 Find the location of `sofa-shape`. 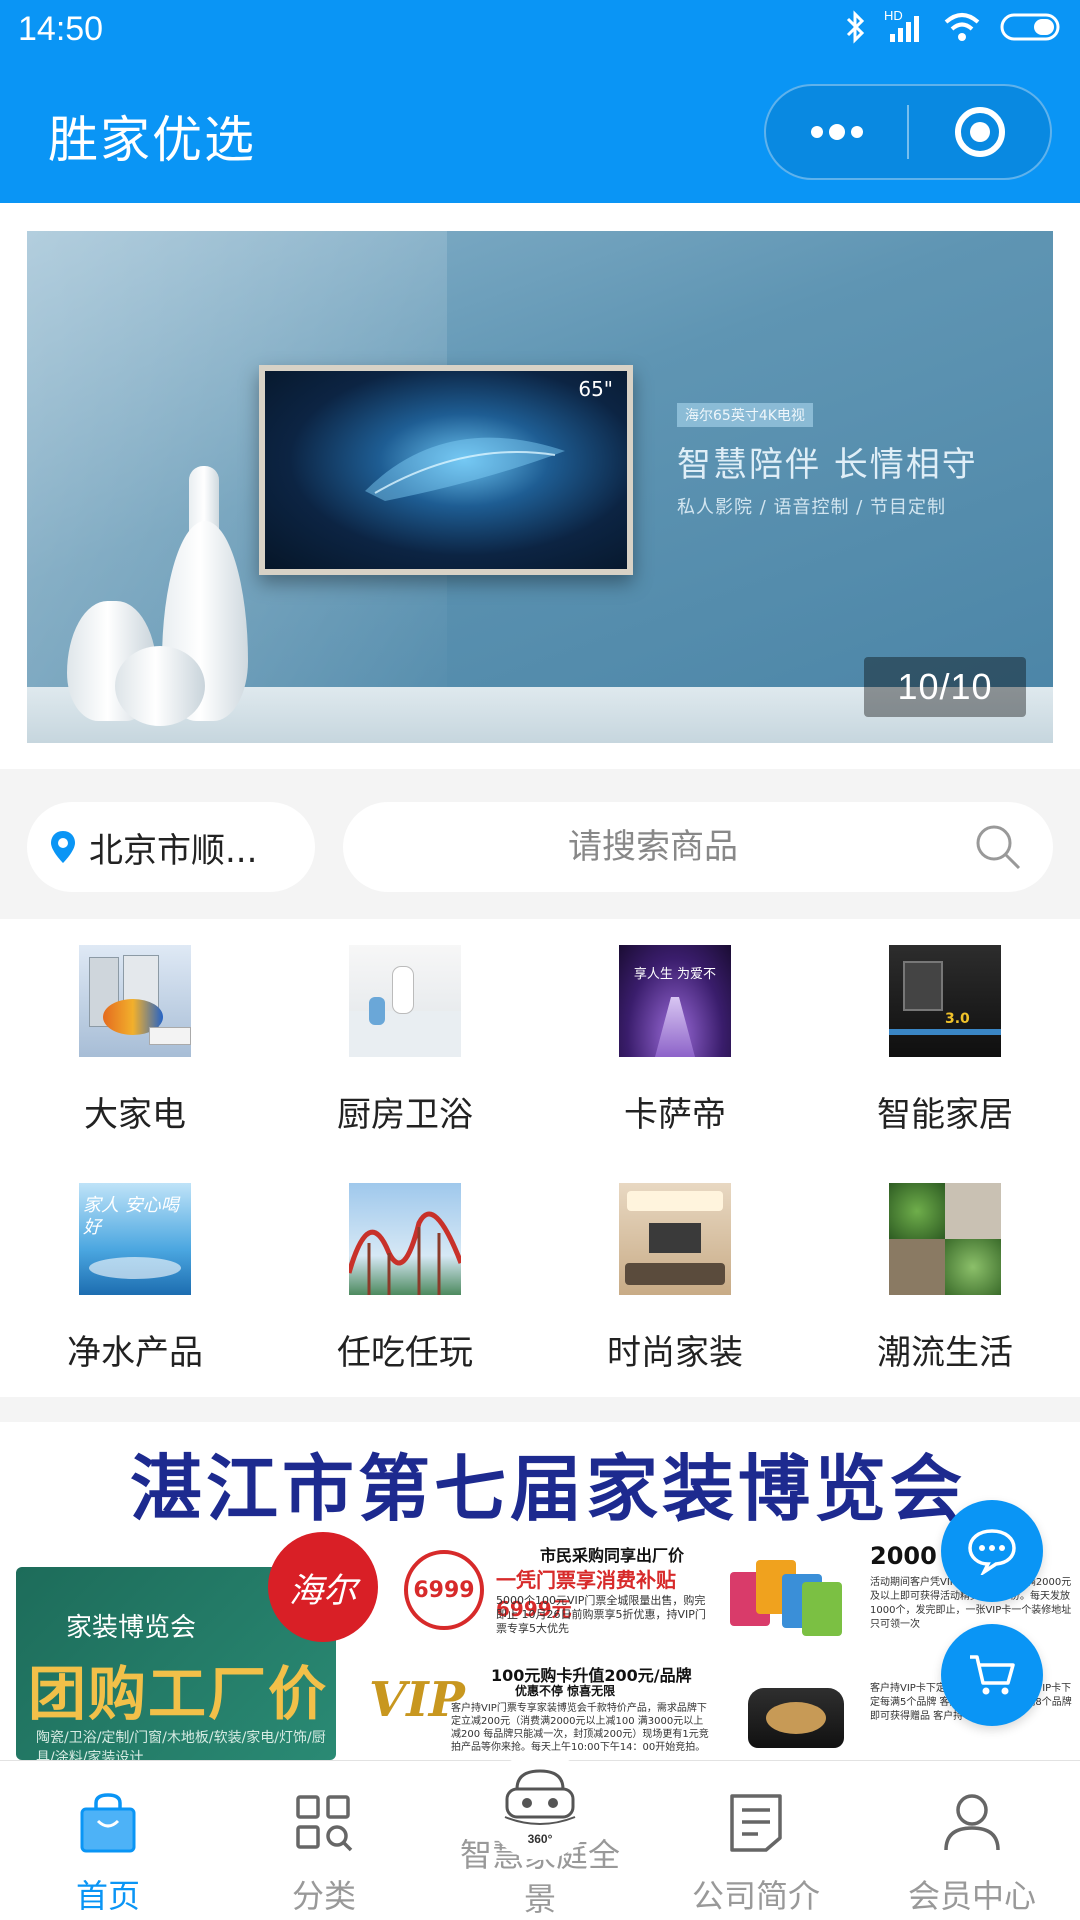

sofa-shape is located at coordinates (675, 1274).